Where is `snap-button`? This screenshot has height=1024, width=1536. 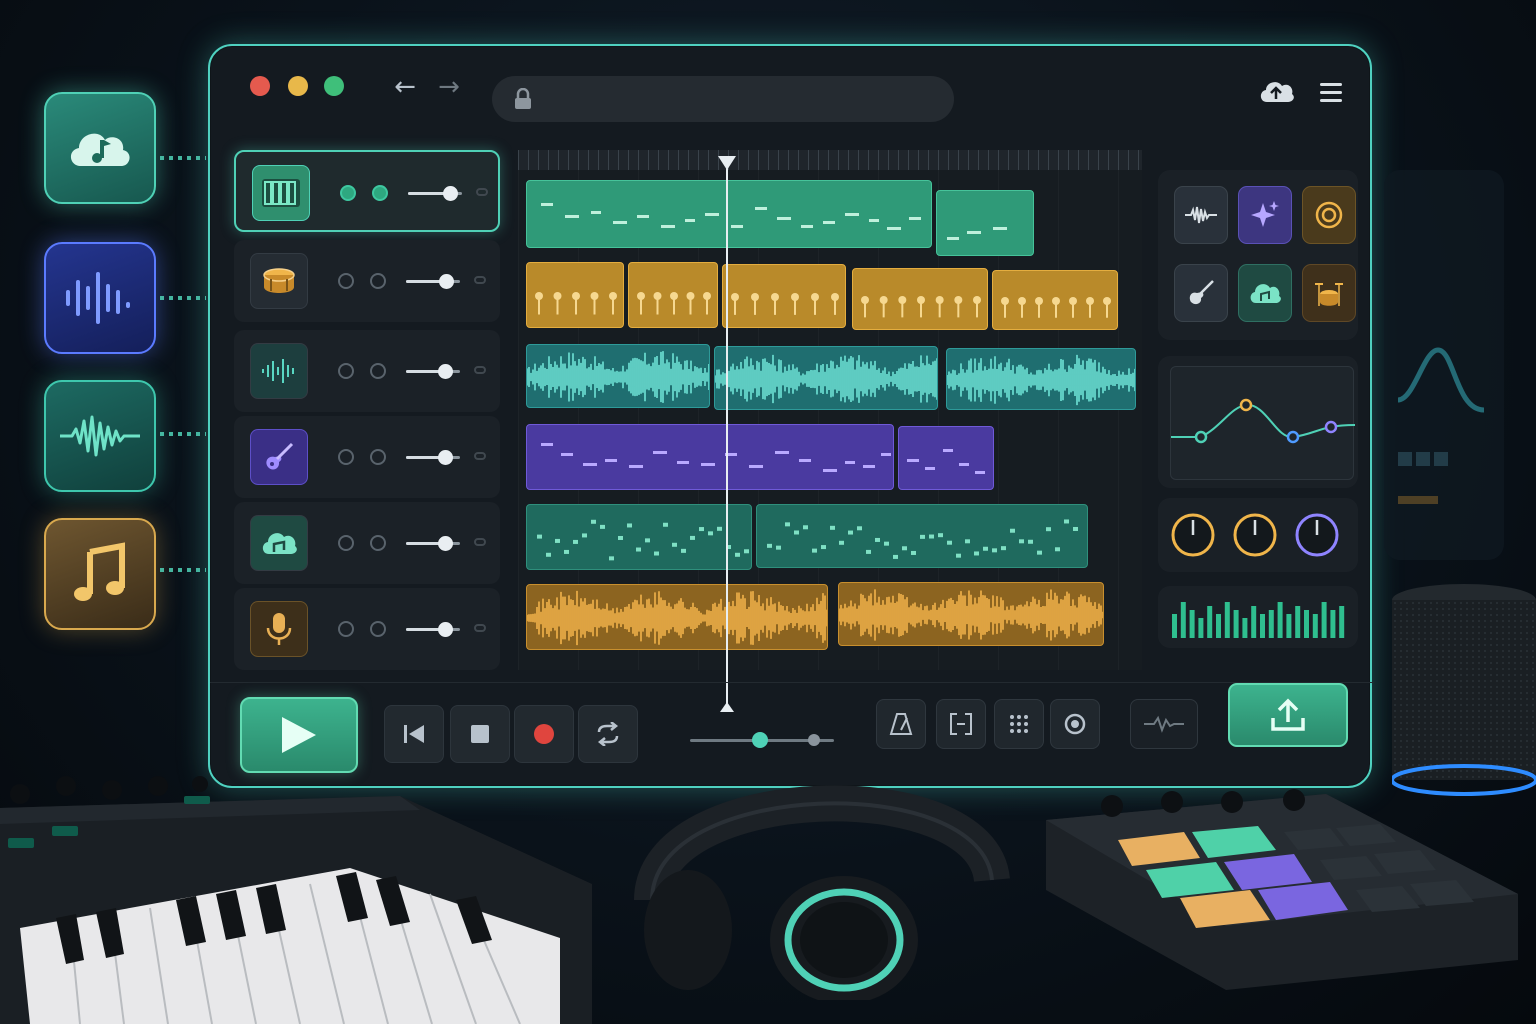
snap-button is located at coordinates (961, 724).